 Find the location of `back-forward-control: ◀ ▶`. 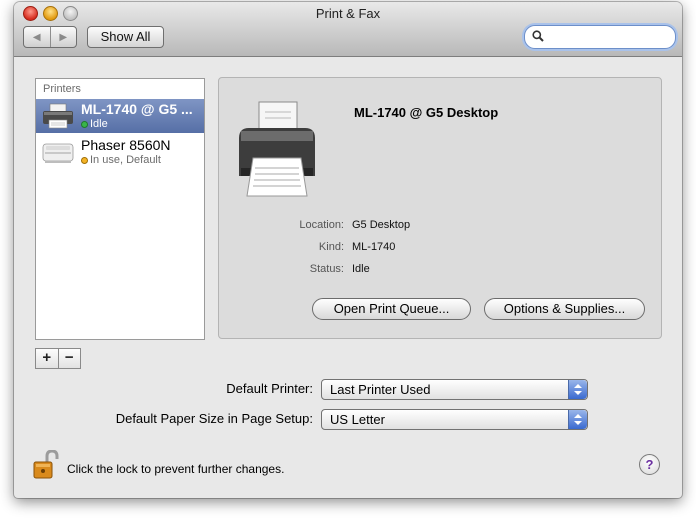

back-forward-control: ◀ ▶ is located at coordinates (50, 37).